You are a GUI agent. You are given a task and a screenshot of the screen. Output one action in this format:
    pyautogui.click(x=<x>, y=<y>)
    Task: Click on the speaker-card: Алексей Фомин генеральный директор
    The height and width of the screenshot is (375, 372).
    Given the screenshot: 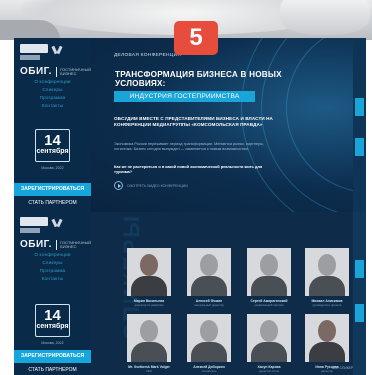 What is the action you would take?
    pyautogui.click(x=209, y=277)
    